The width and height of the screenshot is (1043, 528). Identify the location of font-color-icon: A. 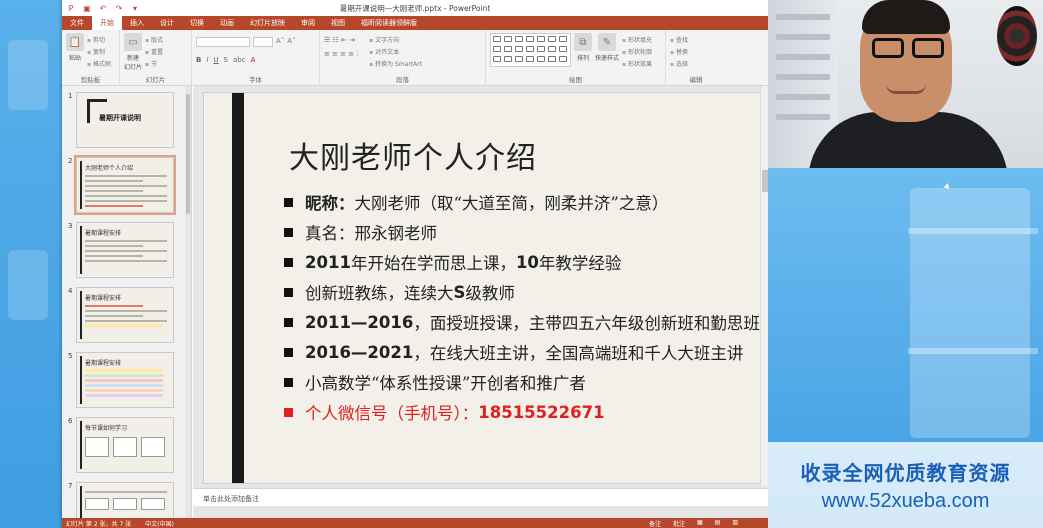
(253, 60).